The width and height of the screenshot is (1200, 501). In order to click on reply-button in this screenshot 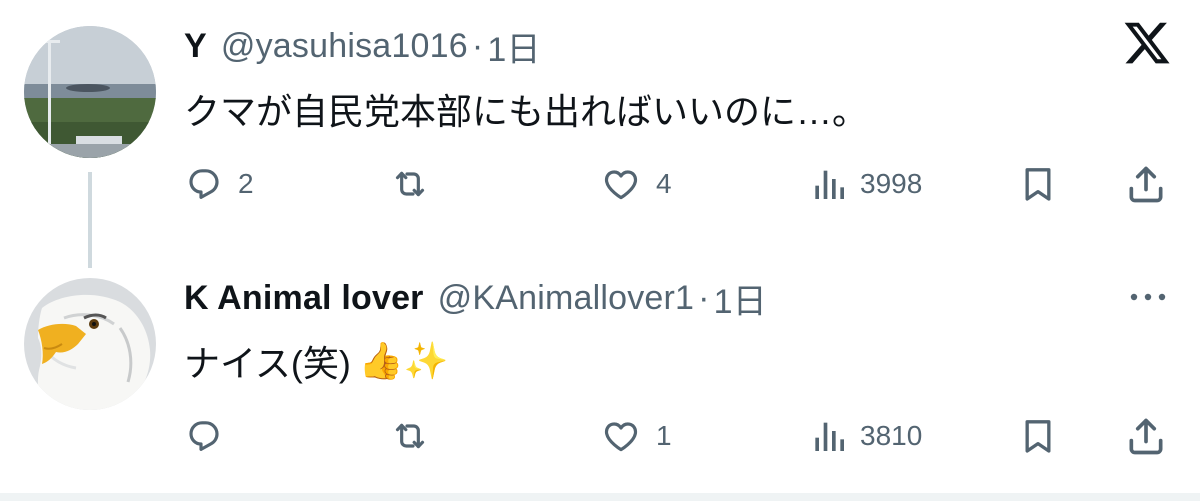, I will do `click(211, 436)`.